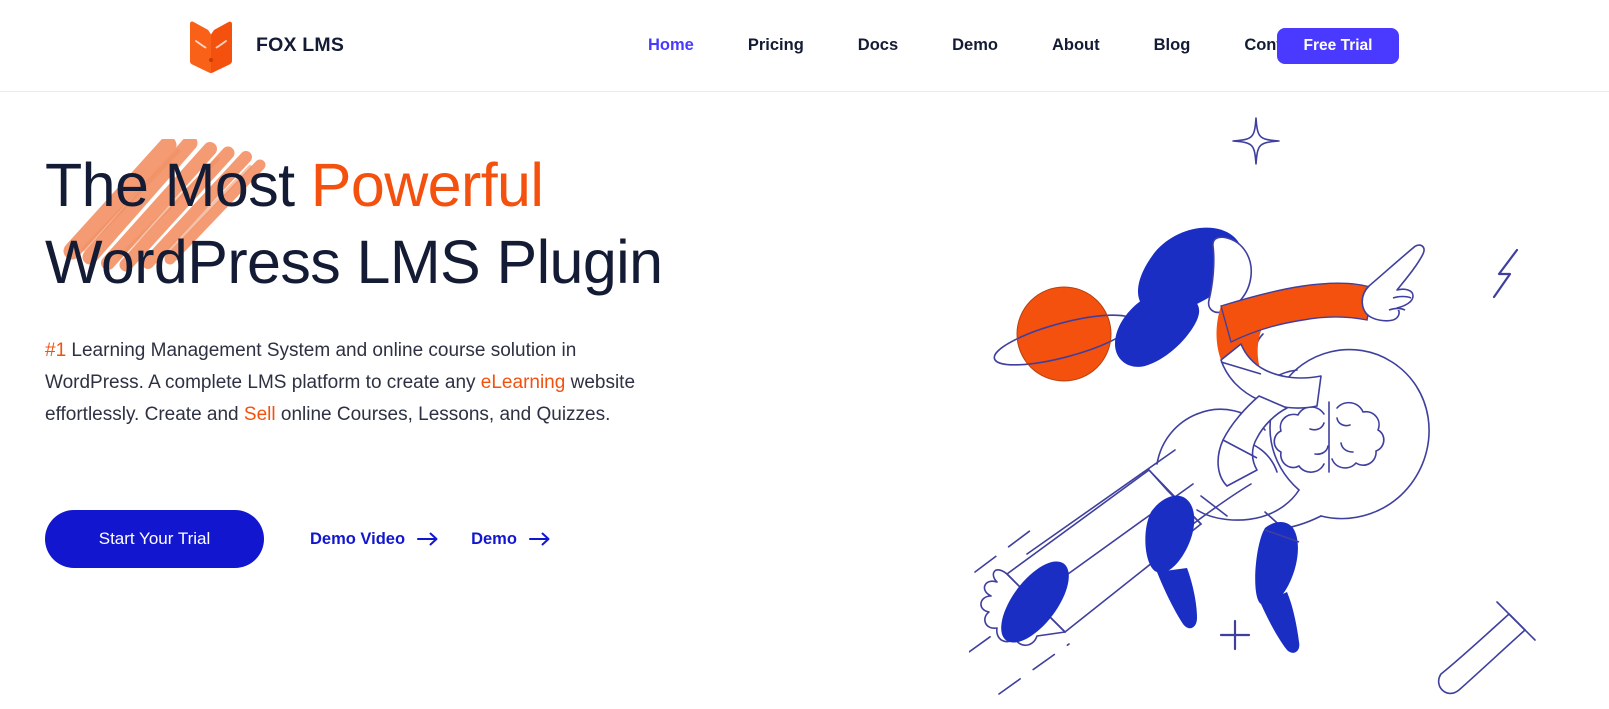 This screenshot has width=1609, height=709. What do you see at coordinates (1338, 46) in the screenshot?
I see `free-trial-button: Free Trial` at bounding box center [1338, 46].